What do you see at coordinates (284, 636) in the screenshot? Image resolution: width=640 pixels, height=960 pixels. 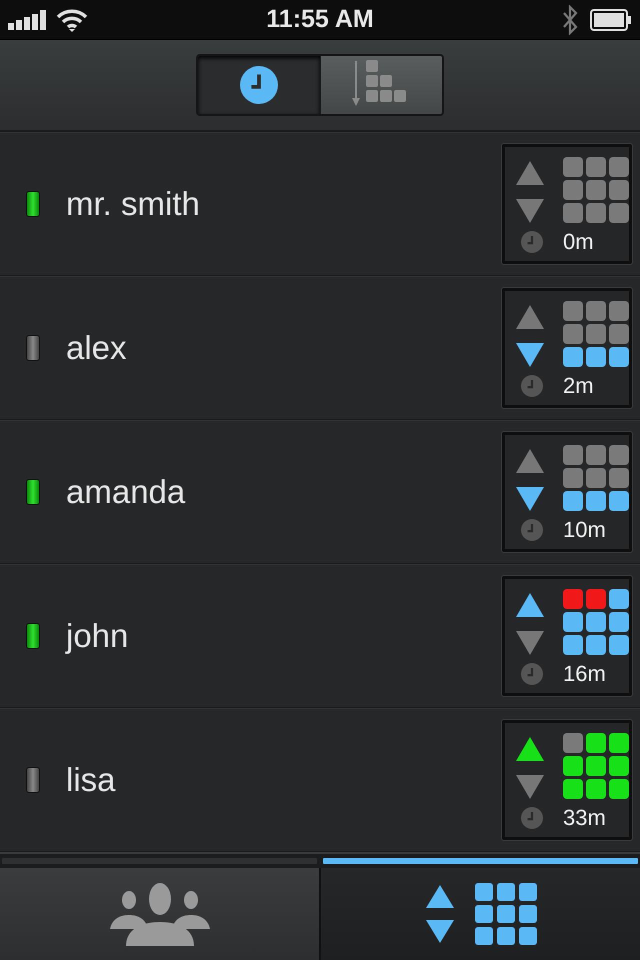 I see `person-name: john` at bounding box center [284, 636].